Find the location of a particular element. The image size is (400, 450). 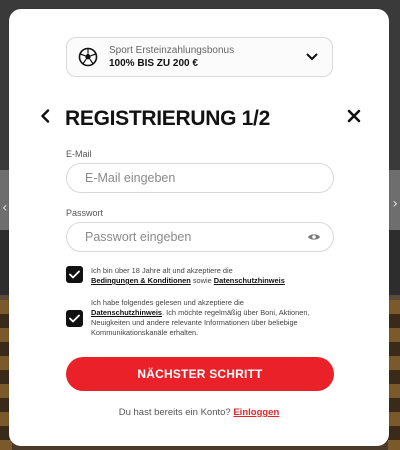

consent-marketing-checkbox is located at coordinates (74, 318).